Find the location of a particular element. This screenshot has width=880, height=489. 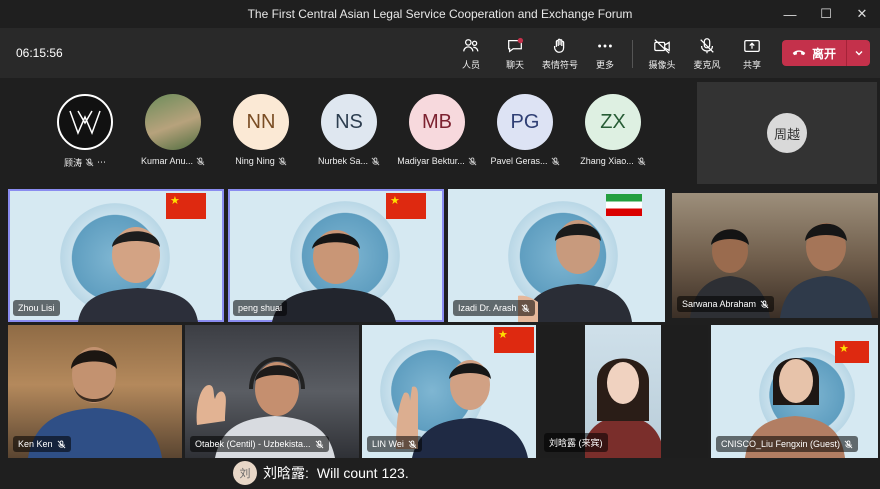

share-button: 共享 is located at coordinates (752, 54).